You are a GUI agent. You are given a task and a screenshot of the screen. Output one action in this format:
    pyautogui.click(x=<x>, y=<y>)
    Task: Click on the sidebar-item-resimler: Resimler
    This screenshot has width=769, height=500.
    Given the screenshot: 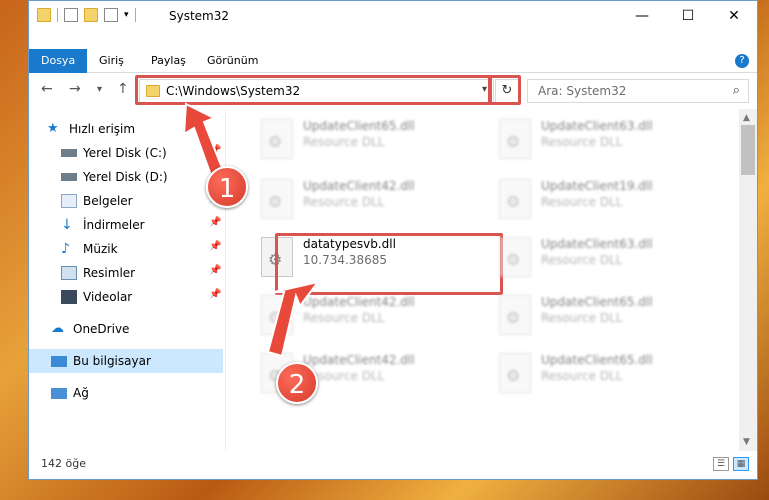 What is the action you would take?
    pyautogui.click(x=98, y=273)
    